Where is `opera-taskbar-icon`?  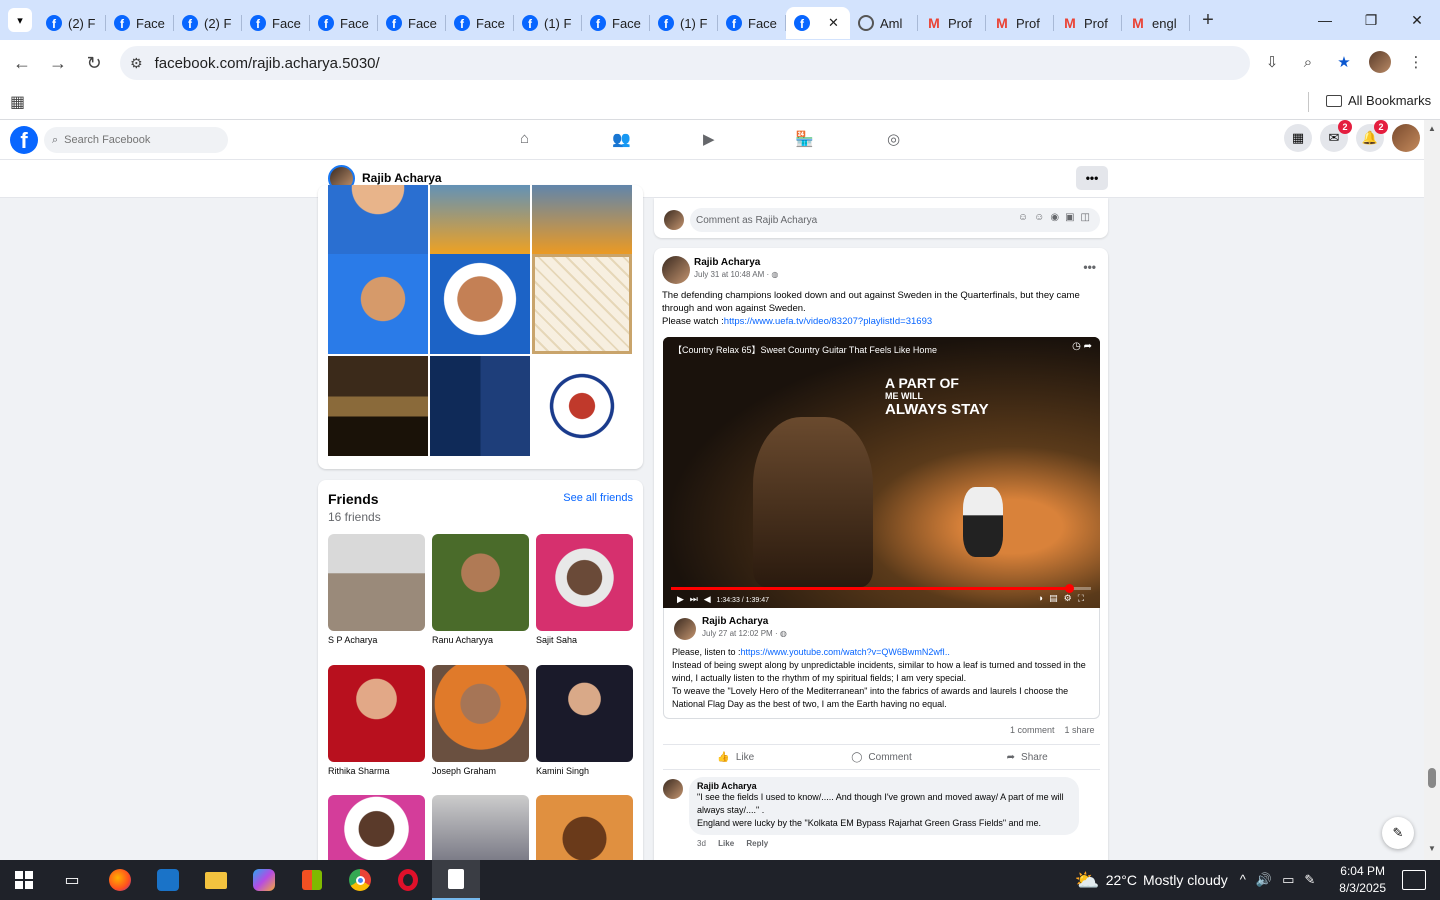 opera-taskbar-icon is located at coordinates (408, 880).